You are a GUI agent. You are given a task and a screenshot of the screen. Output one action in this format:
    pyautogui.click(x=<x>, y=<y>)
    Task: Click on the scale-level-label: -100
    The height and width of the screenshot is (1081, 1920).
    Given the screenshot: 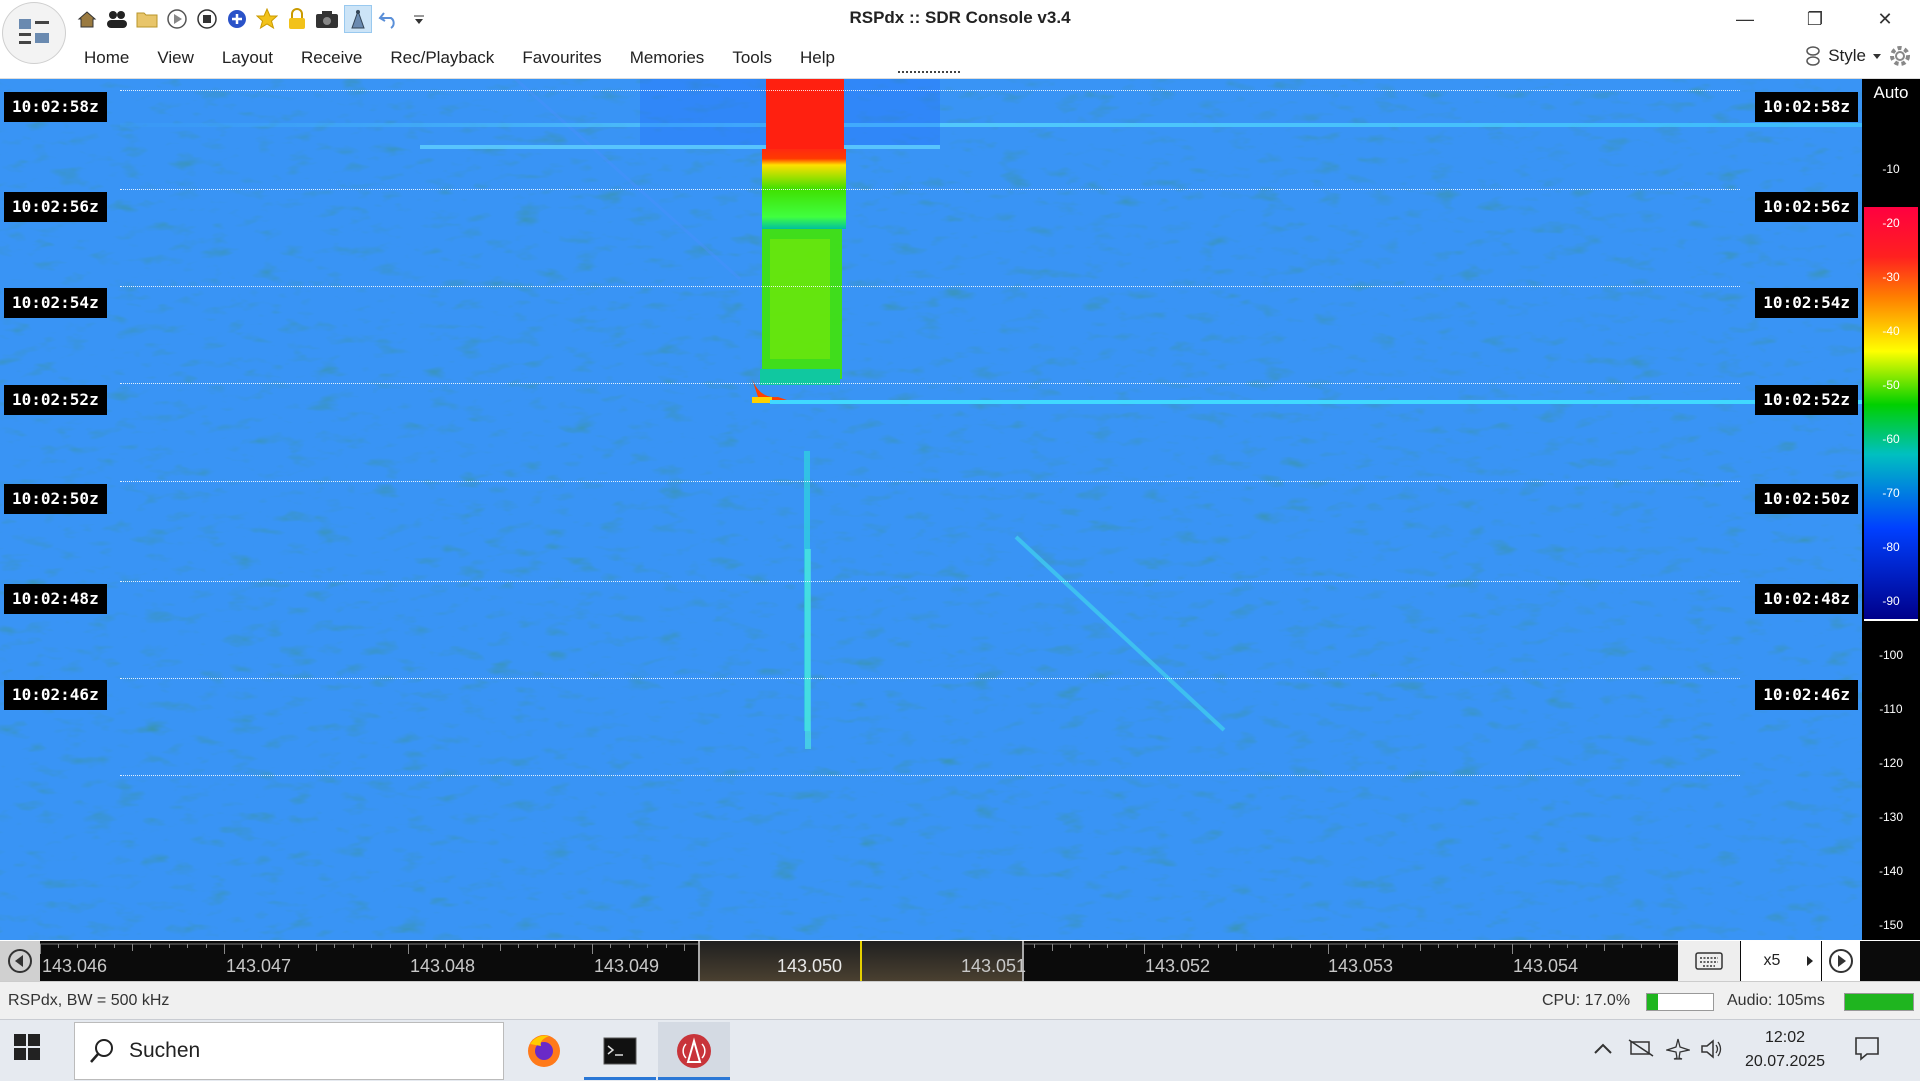 What is the action you would take?
    pyautogui.click(x=1891, y=655)
    